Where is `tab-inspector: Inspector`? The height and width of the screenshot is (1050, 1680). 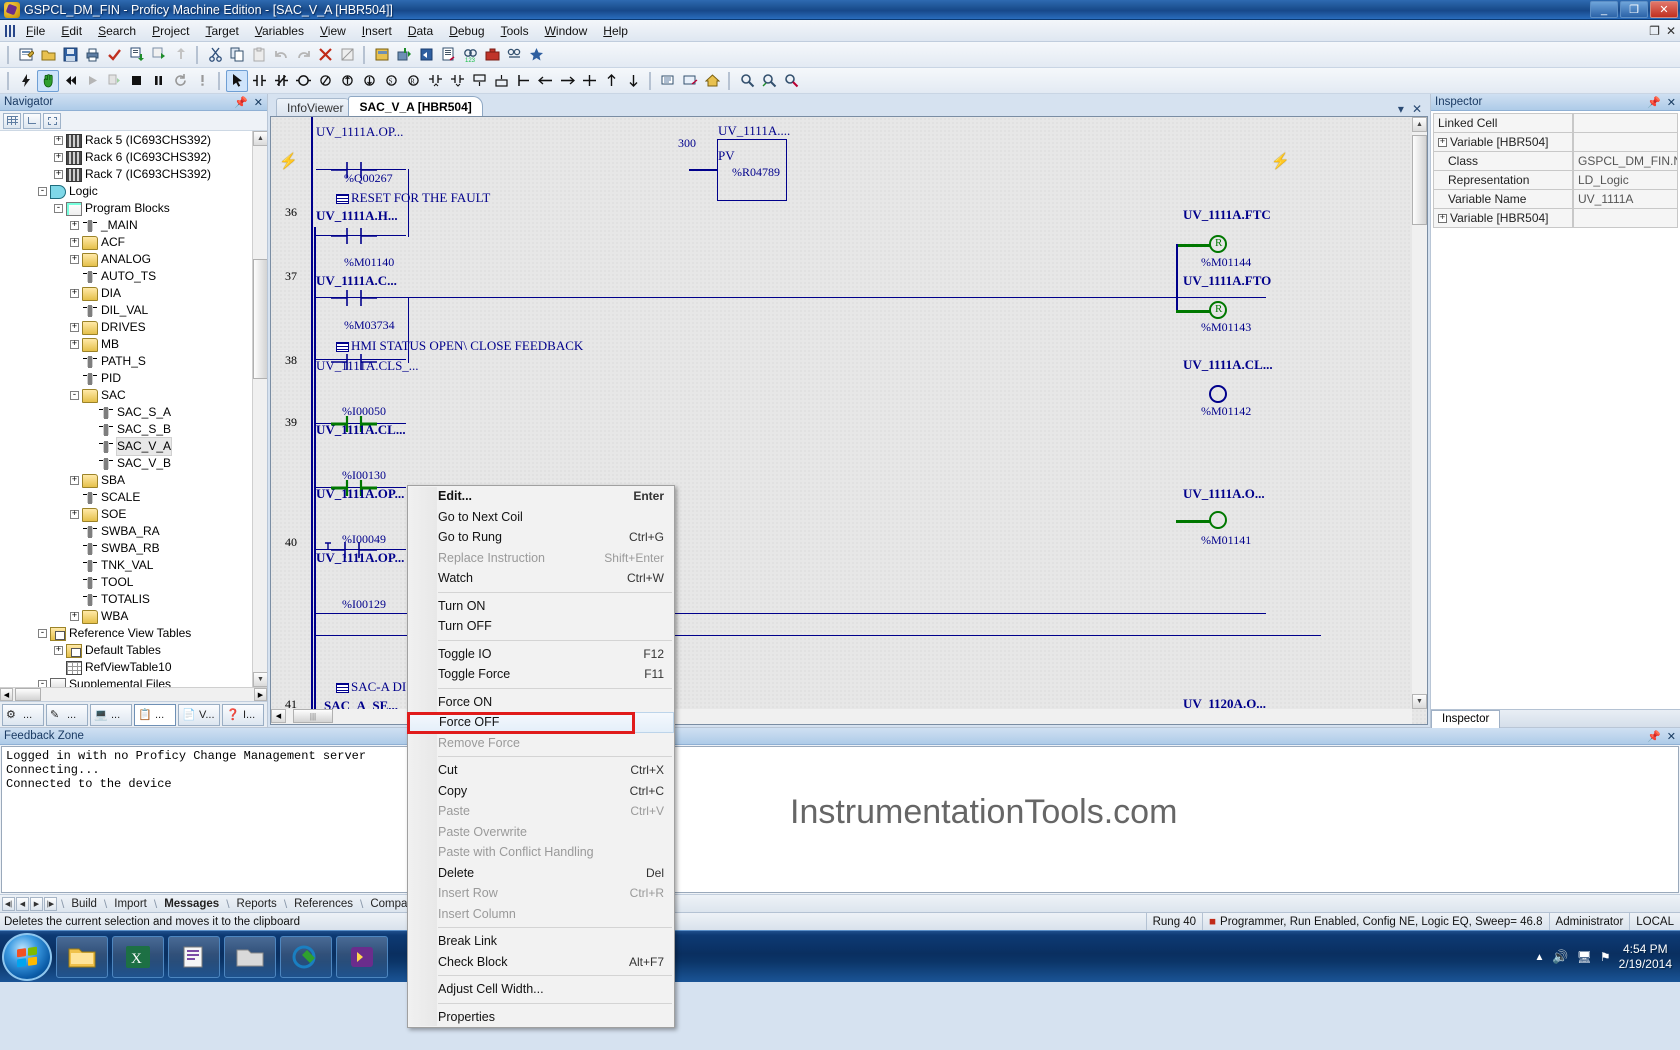 tab-inspector: Inspector is located at coordinates (1466, 718).